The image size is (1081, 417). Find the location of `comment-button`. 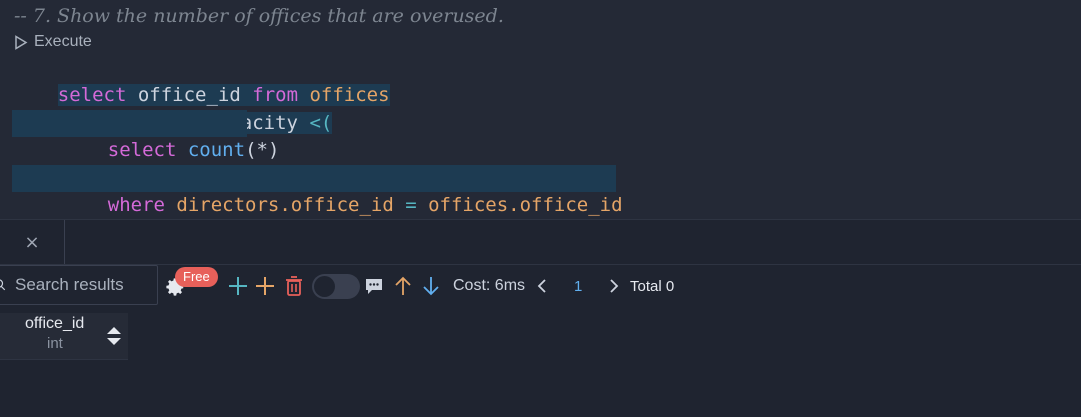

comment-button is located at coordinates (374, 286).